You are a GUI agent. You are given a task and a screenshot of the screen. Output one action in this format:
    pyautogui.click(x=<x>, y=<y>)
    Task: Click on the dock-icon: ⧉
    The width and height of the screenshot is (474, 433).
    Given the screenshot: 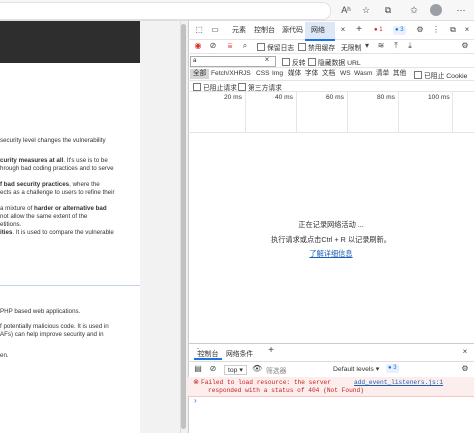 What is the action you would take?
    pyautogui.click(x=453, y=30)
    